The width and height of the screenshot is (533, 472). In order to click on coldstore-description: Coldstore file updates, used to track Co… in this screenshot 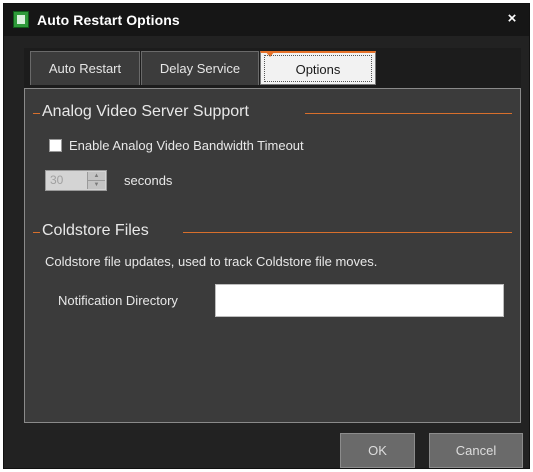, I will do `click(211, 261)`.